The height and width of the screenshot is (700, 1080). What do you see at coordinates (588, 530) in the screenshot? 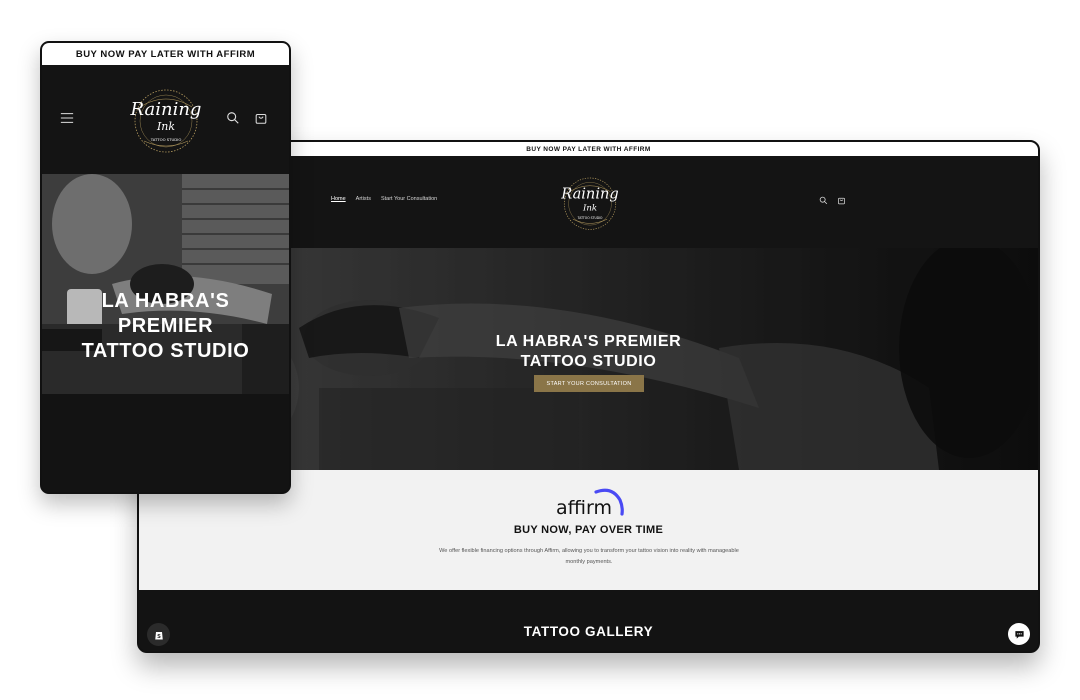
I see `affirm-title: BUY NOW, PAY OVER TIME` at bounding box center [588, 530].